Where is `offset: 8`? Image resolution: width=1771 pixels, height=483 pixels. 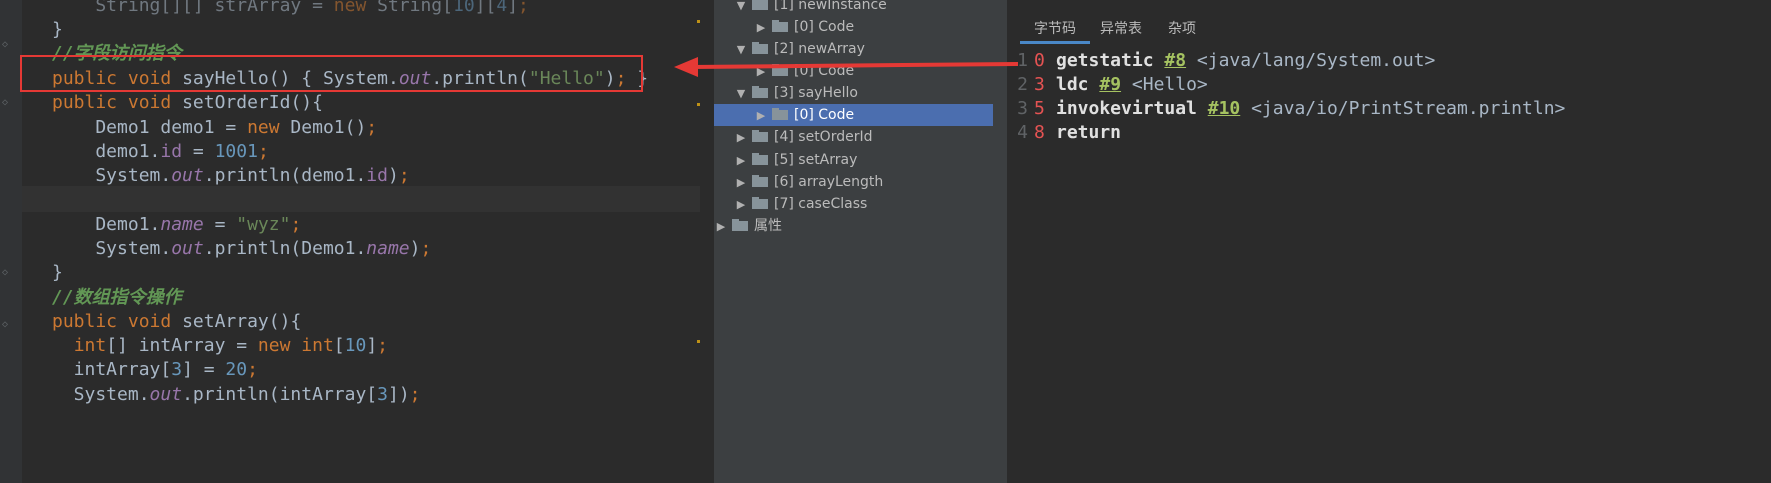 offset: 8 is located at coordinates (1039, 132).